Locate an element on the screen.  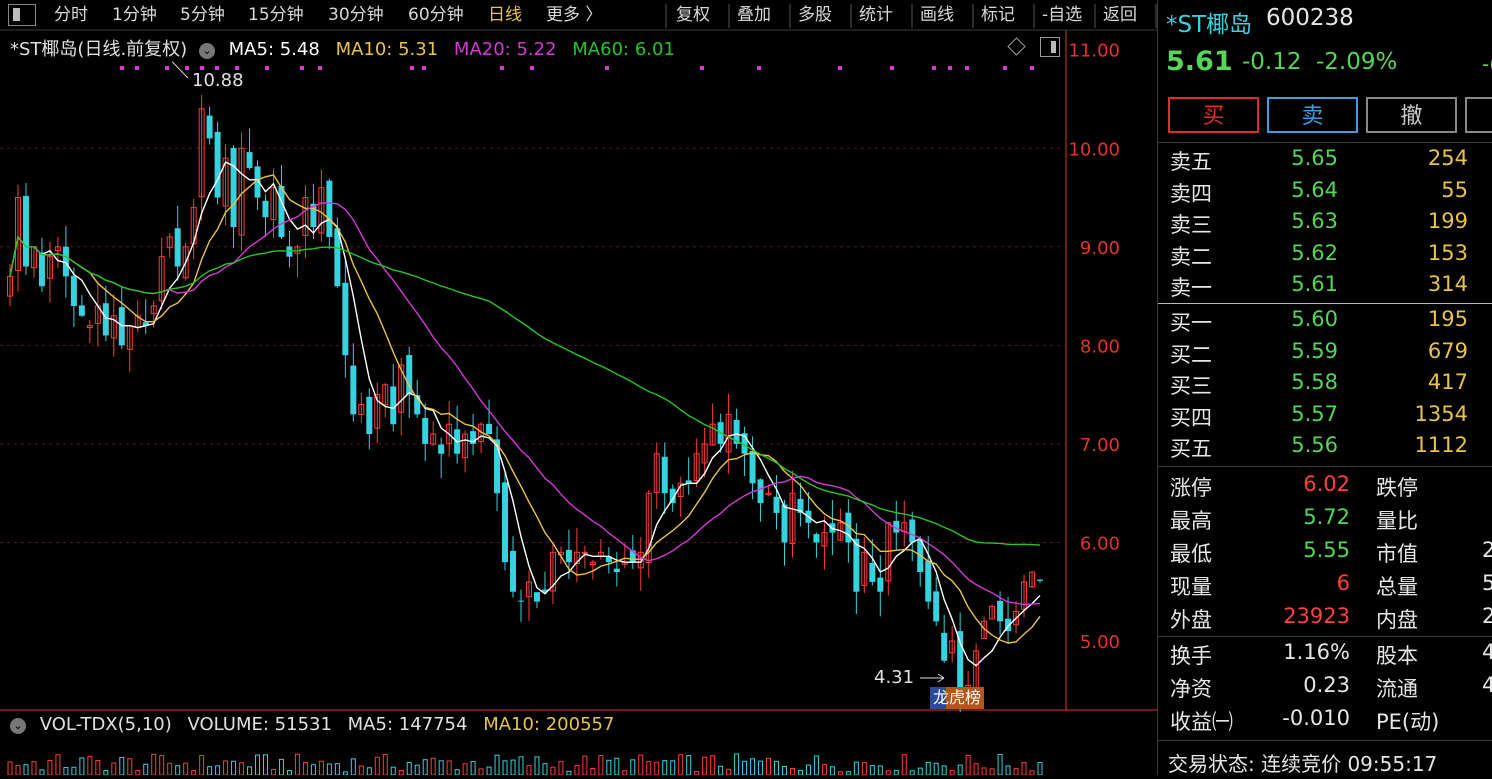
price-tick-1: 10.00 is located at coordinates (1094, 149).